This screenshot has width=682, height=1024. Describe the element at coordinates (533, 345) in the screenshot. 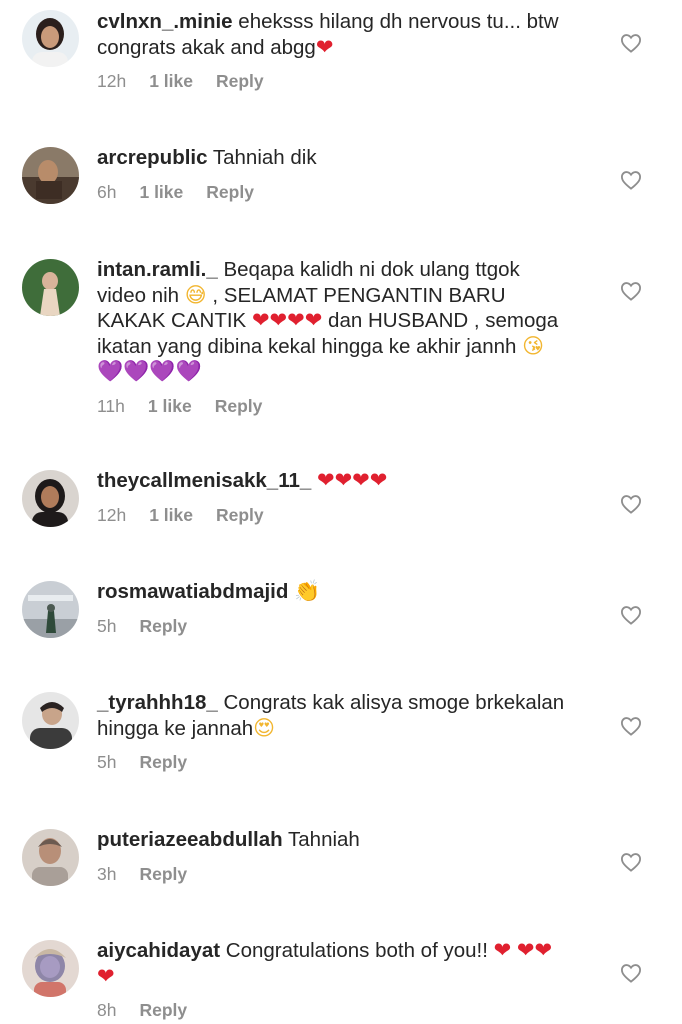

I see `kiss-emoji: 😘` at that location.